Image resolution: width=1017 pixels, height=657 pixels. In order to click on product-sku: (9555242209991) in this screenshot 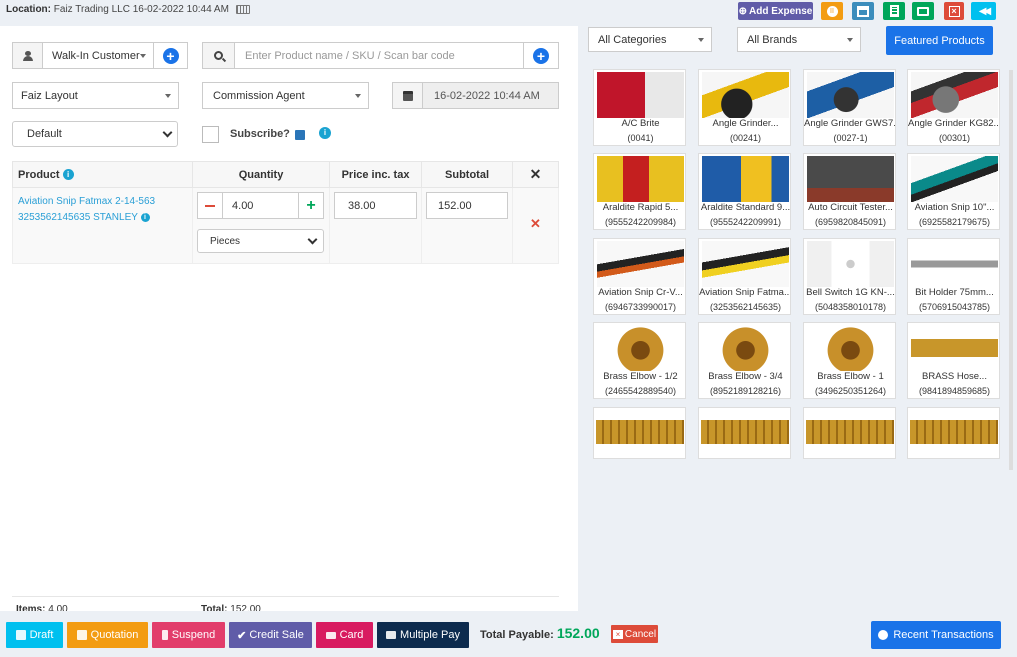, I will do `click(745, 222)`.